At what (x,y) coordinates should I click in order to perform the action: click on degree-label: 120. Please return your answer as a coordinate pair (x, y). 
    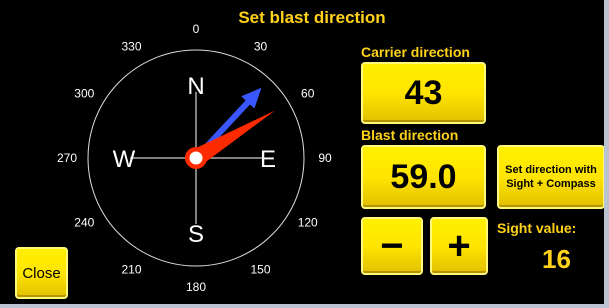
    Looking at the image, I should click on (308, 223).